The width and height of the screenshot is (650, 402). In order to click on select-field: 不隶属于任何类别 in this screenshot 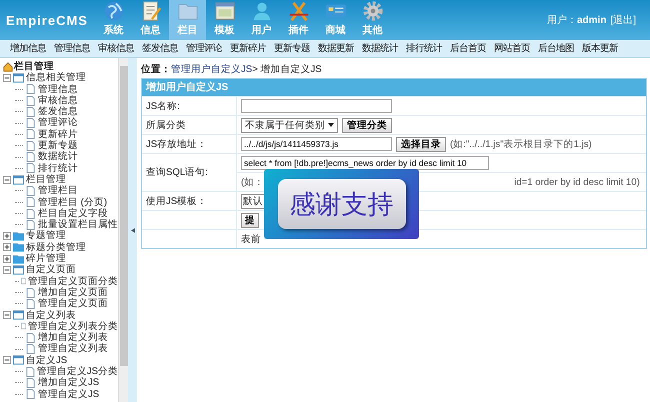, I will do `click(289, 125)`.